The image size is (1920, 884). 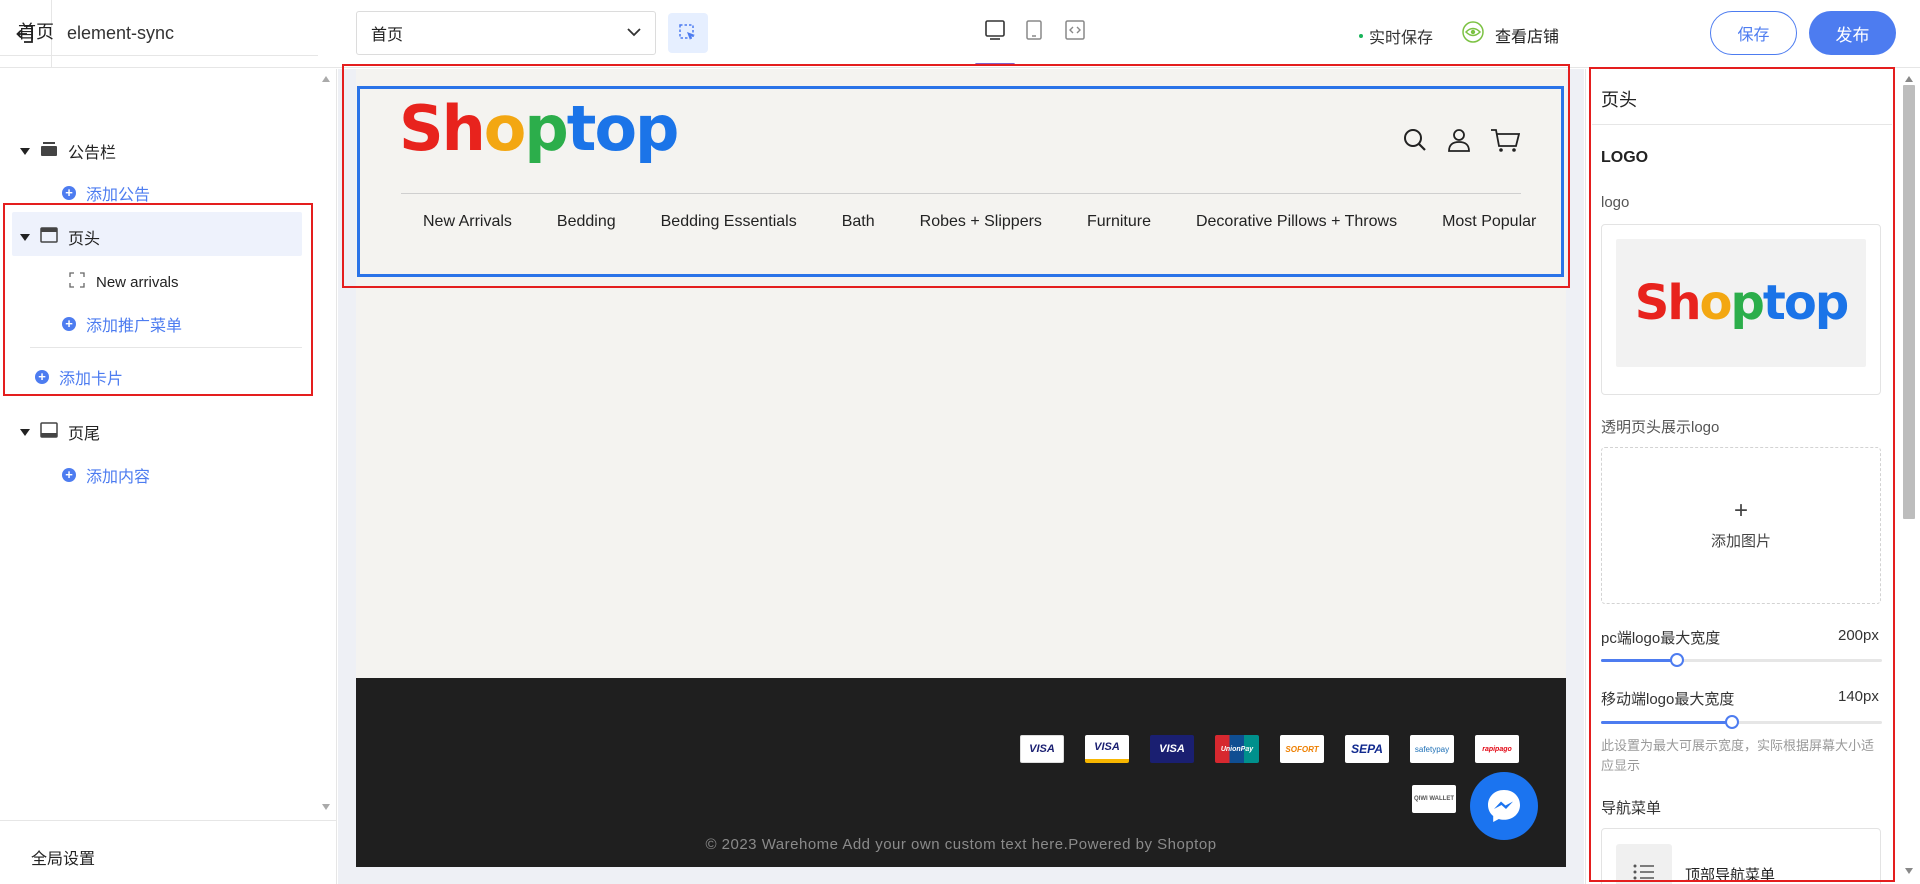 I want to click on tree-item-announcement: 公告栏, so click(x=68, y=151).